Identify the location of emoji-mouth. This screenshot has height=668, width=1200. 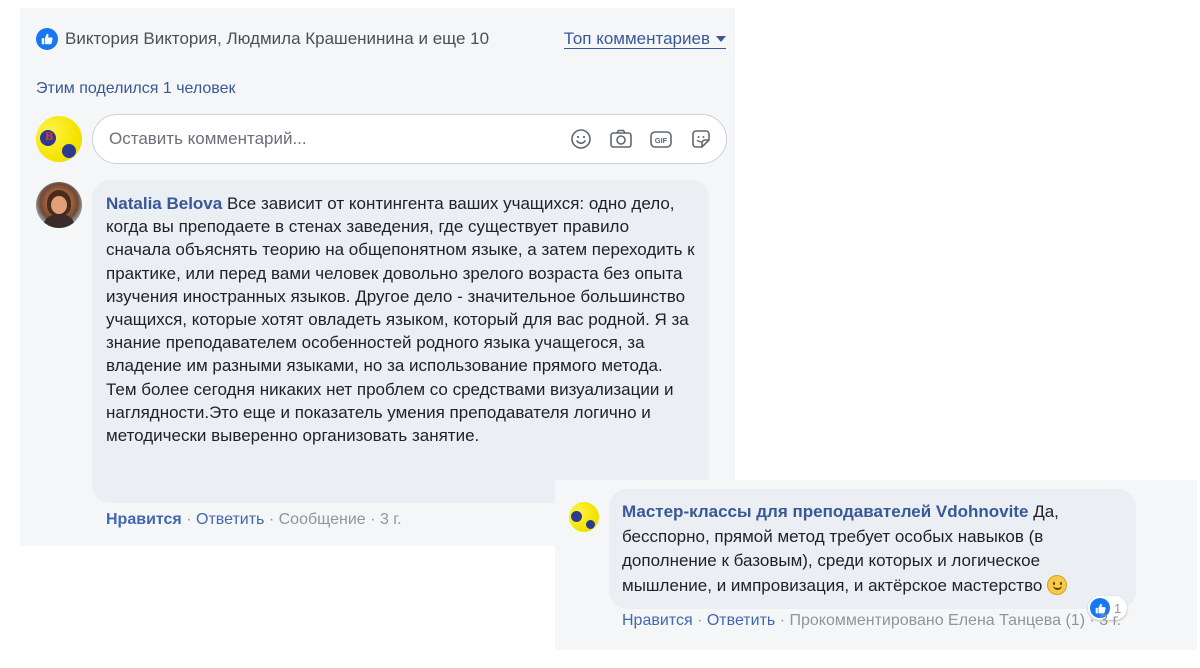
(1058, 587).